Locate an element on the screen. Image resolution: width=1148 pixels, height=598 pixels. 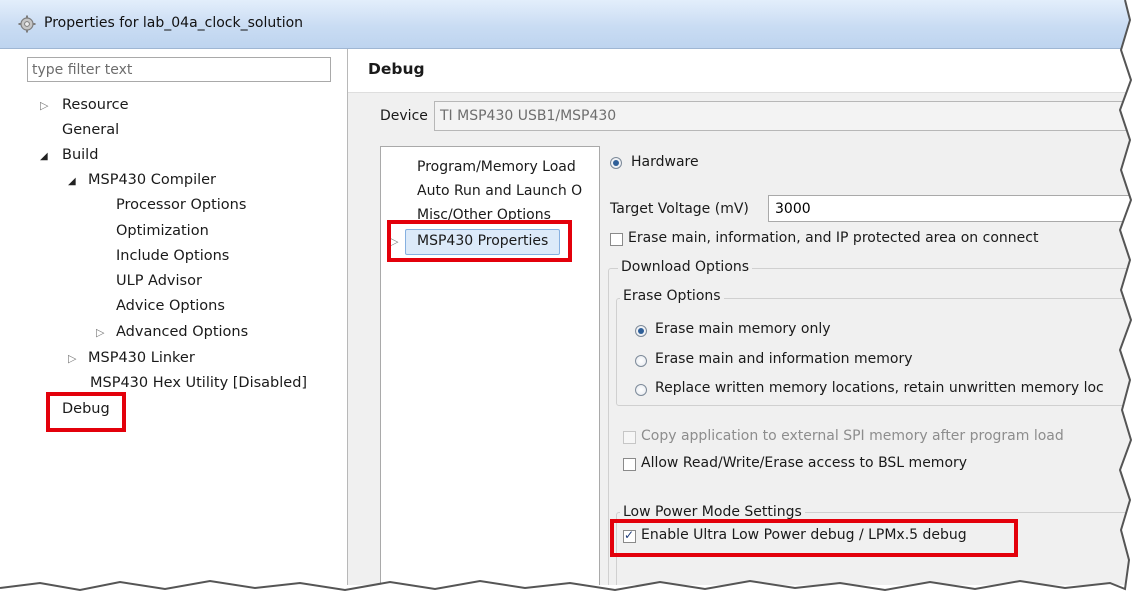
tree-item-optimization: Optimization is located at coordinates (162, 231).